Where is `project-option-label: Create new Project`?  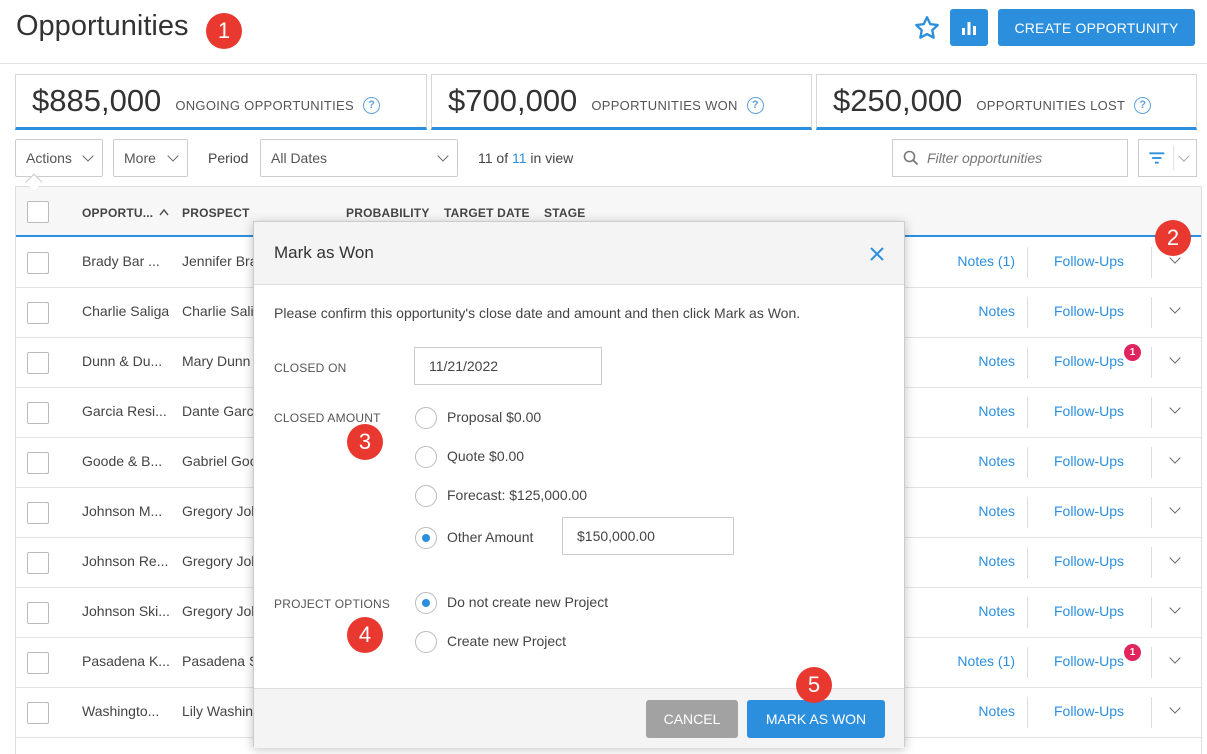
project-option-label: Create new Project is located at coordinates (506, 641).